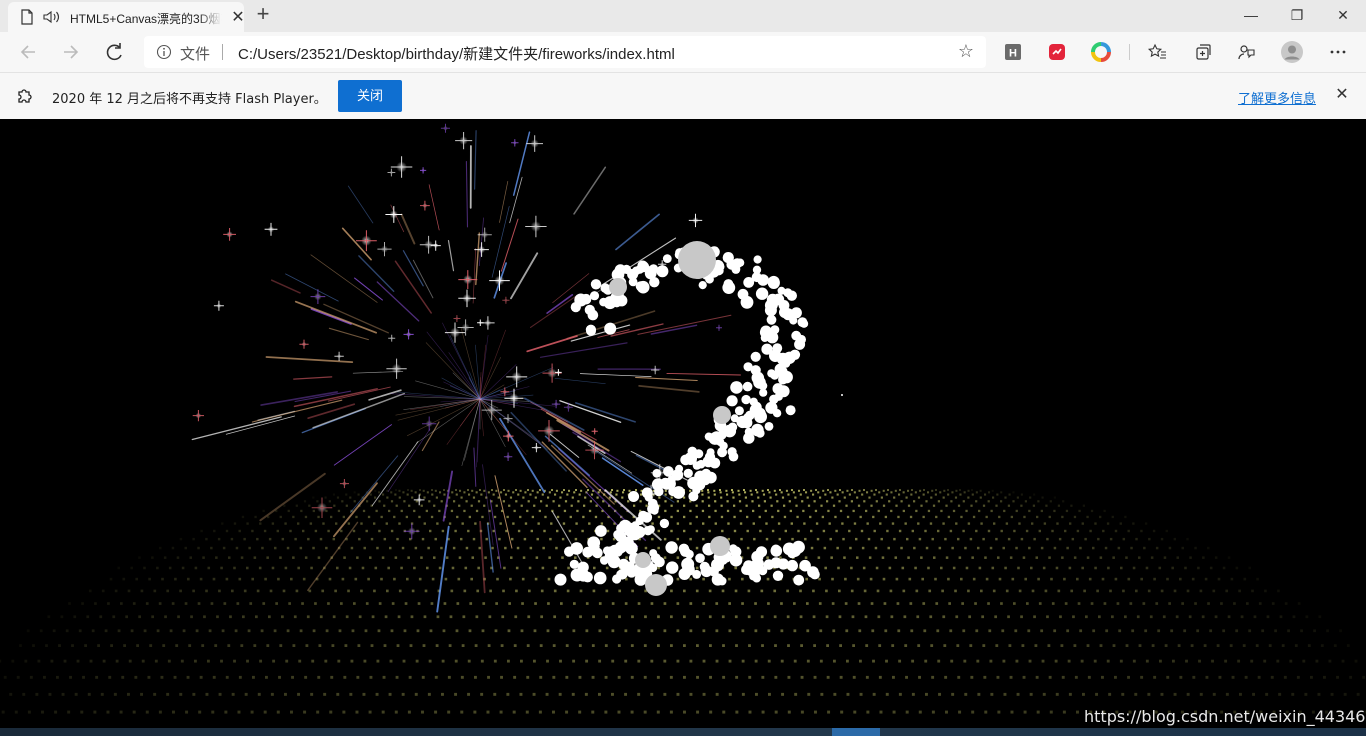 The image size is (1366, 736). I want to click on tab-fireworks: HTML5+Canvas漂亮的3D烟花 ✕, so click(127, 17).